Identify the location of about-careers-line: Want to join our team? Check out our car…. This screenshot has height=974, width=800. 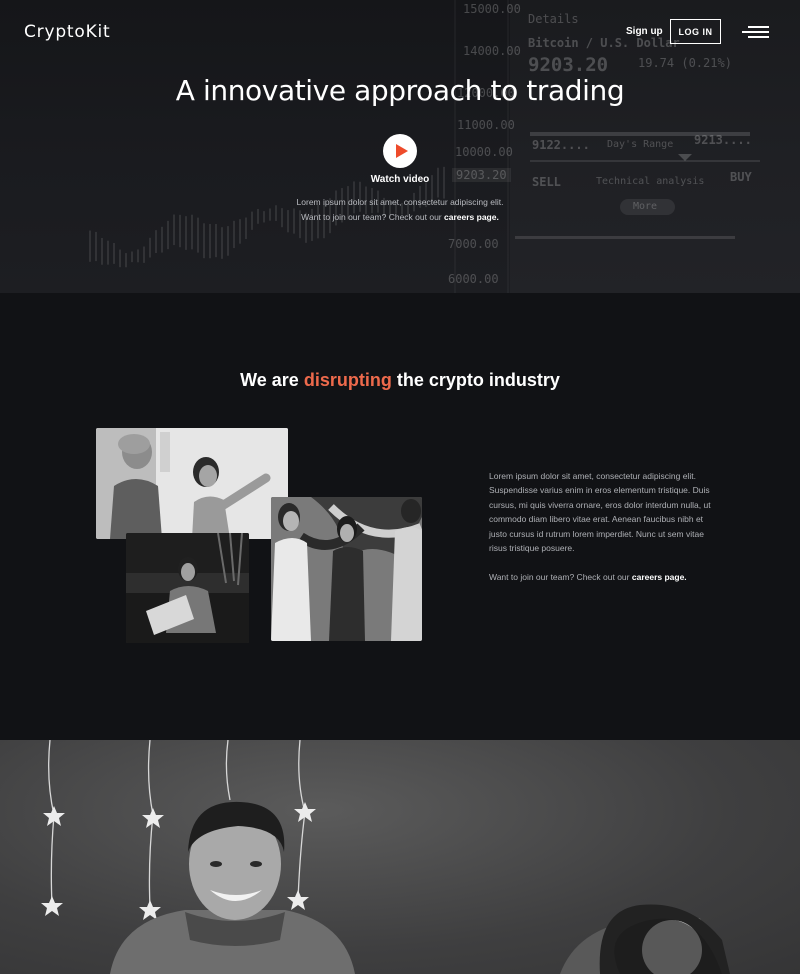
(604, 577).